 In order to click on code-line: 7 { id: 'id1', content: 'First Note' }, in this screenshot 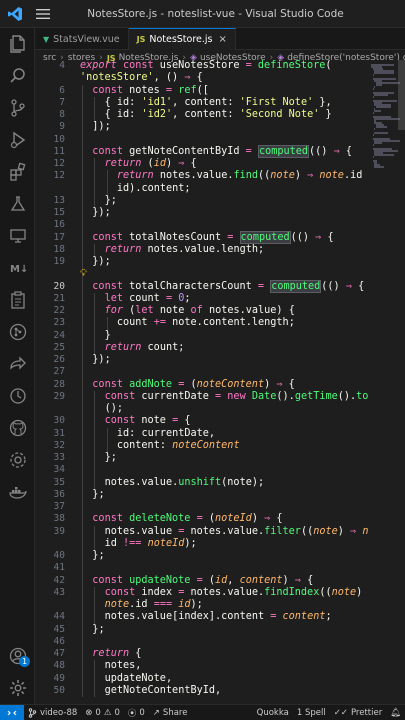, I will do `click(201, 102)`.